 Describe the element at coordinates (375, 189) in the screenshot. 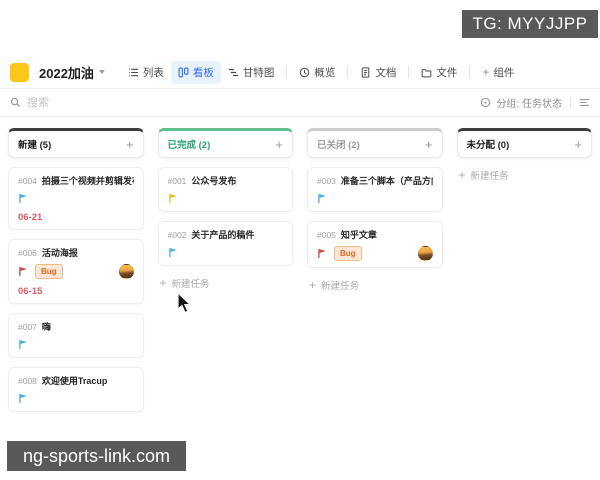

I see `task-card: #003 准备三个脚本（产品方向）` at that location.